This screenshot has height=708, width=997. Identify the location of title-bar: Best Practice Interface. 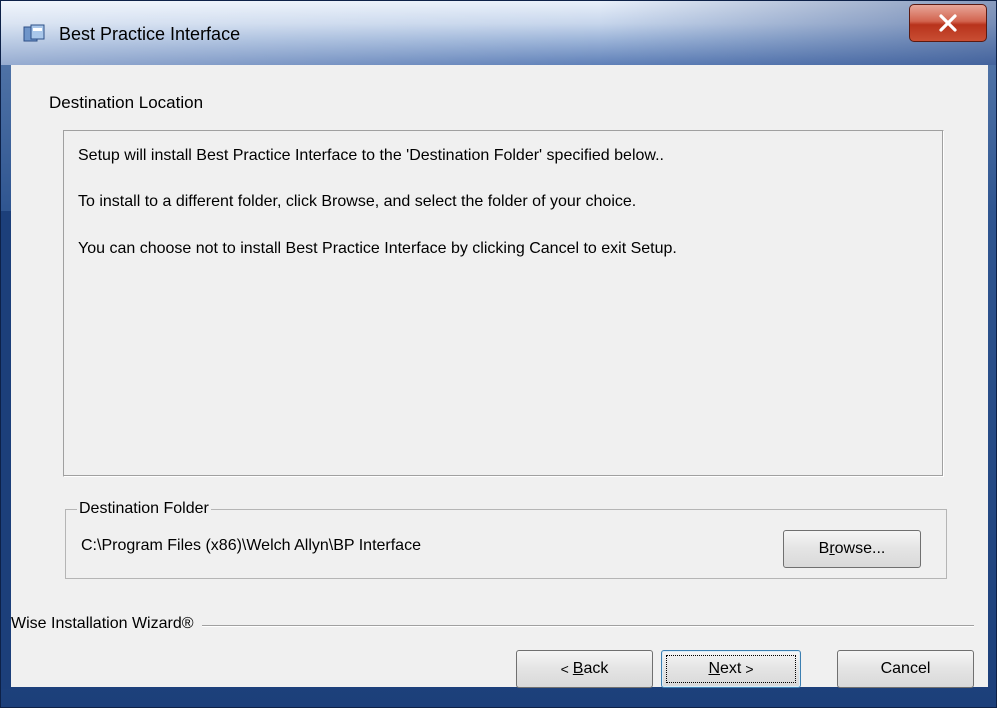
(498, 33).